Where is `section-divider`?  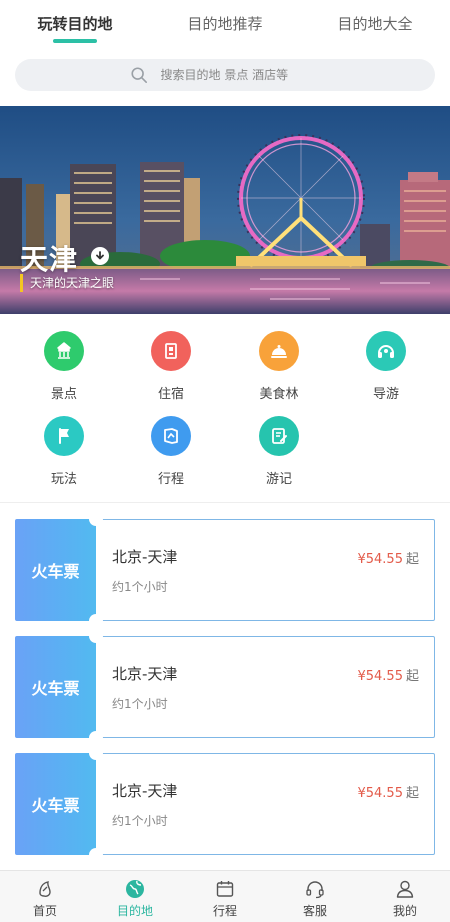 section-divider is located at coordinates (225, 502).